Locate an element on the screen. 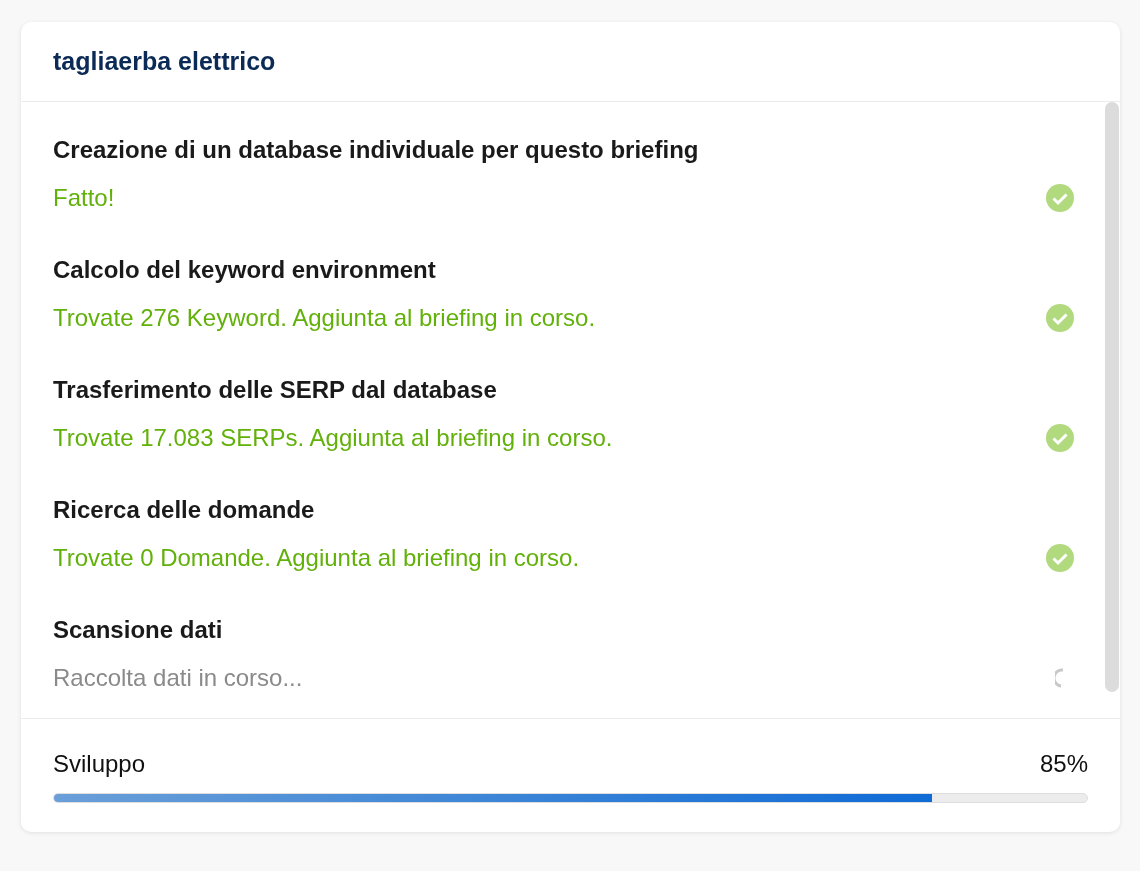 The image size is (1140, 871). step-status: Trovate 17.083 SERPs. Aggiunta al briefing in corso. is located at coordinates (333, 438).